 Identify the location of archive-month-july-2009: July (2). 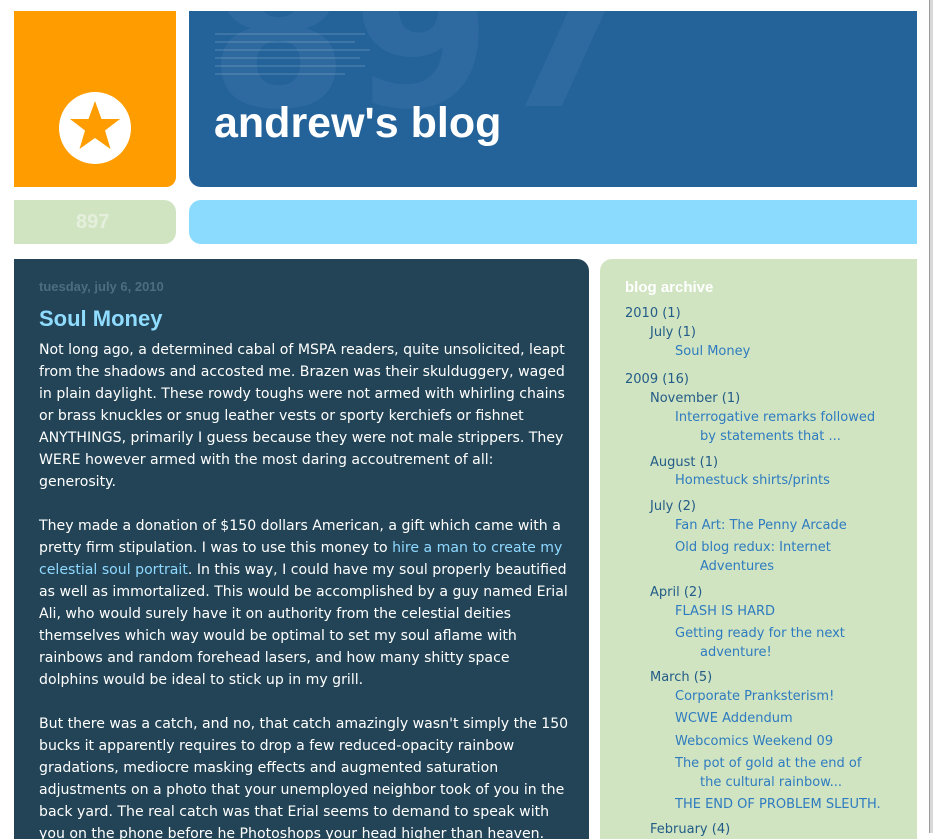
(673, 506).